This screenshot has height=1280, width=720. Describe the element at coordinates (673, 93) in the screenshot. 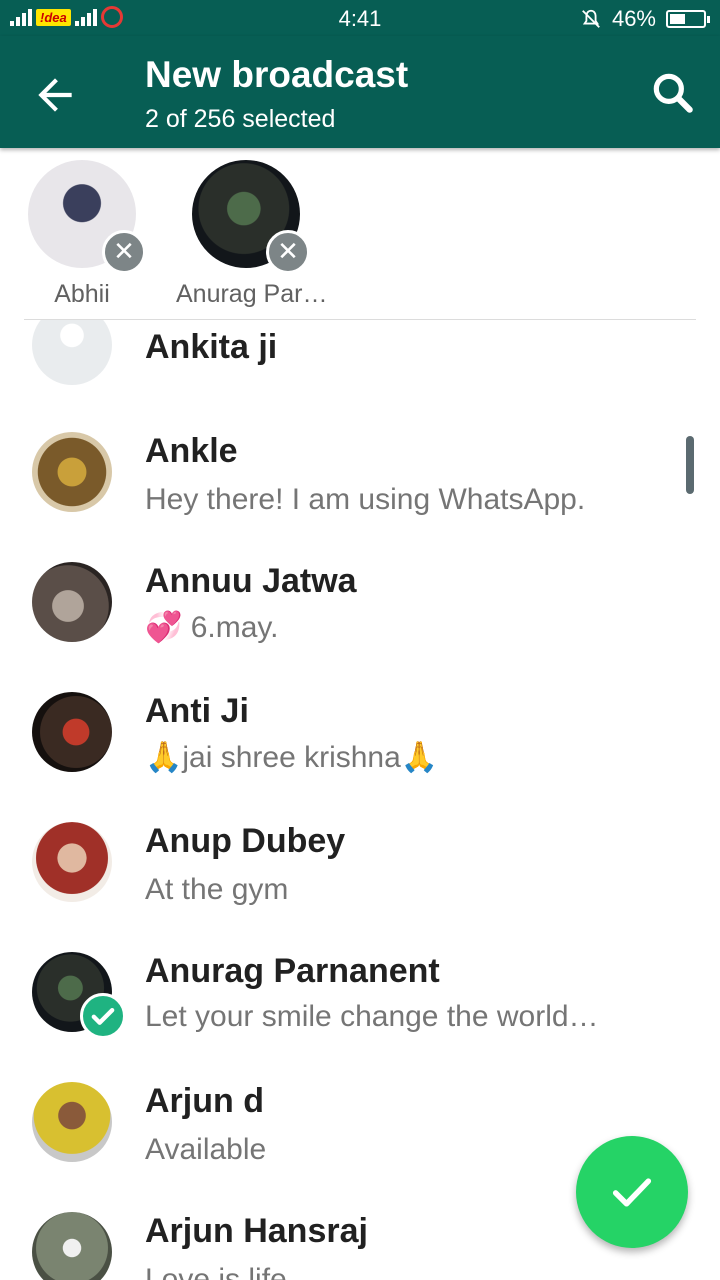

I see `search-icon` at that location.